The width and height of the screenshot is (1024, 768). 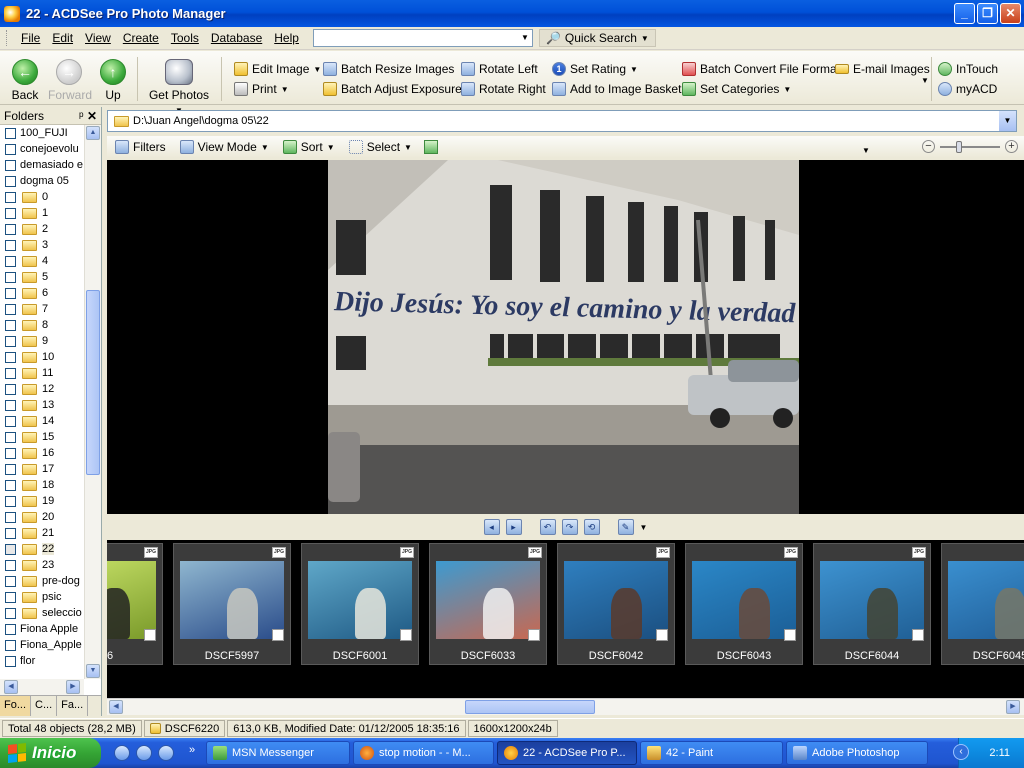 What do you see at coordinates (736, 89) in the screenshot?
I see `set-categories-button: Set Categories ▼` at bounding box center [736, 89].